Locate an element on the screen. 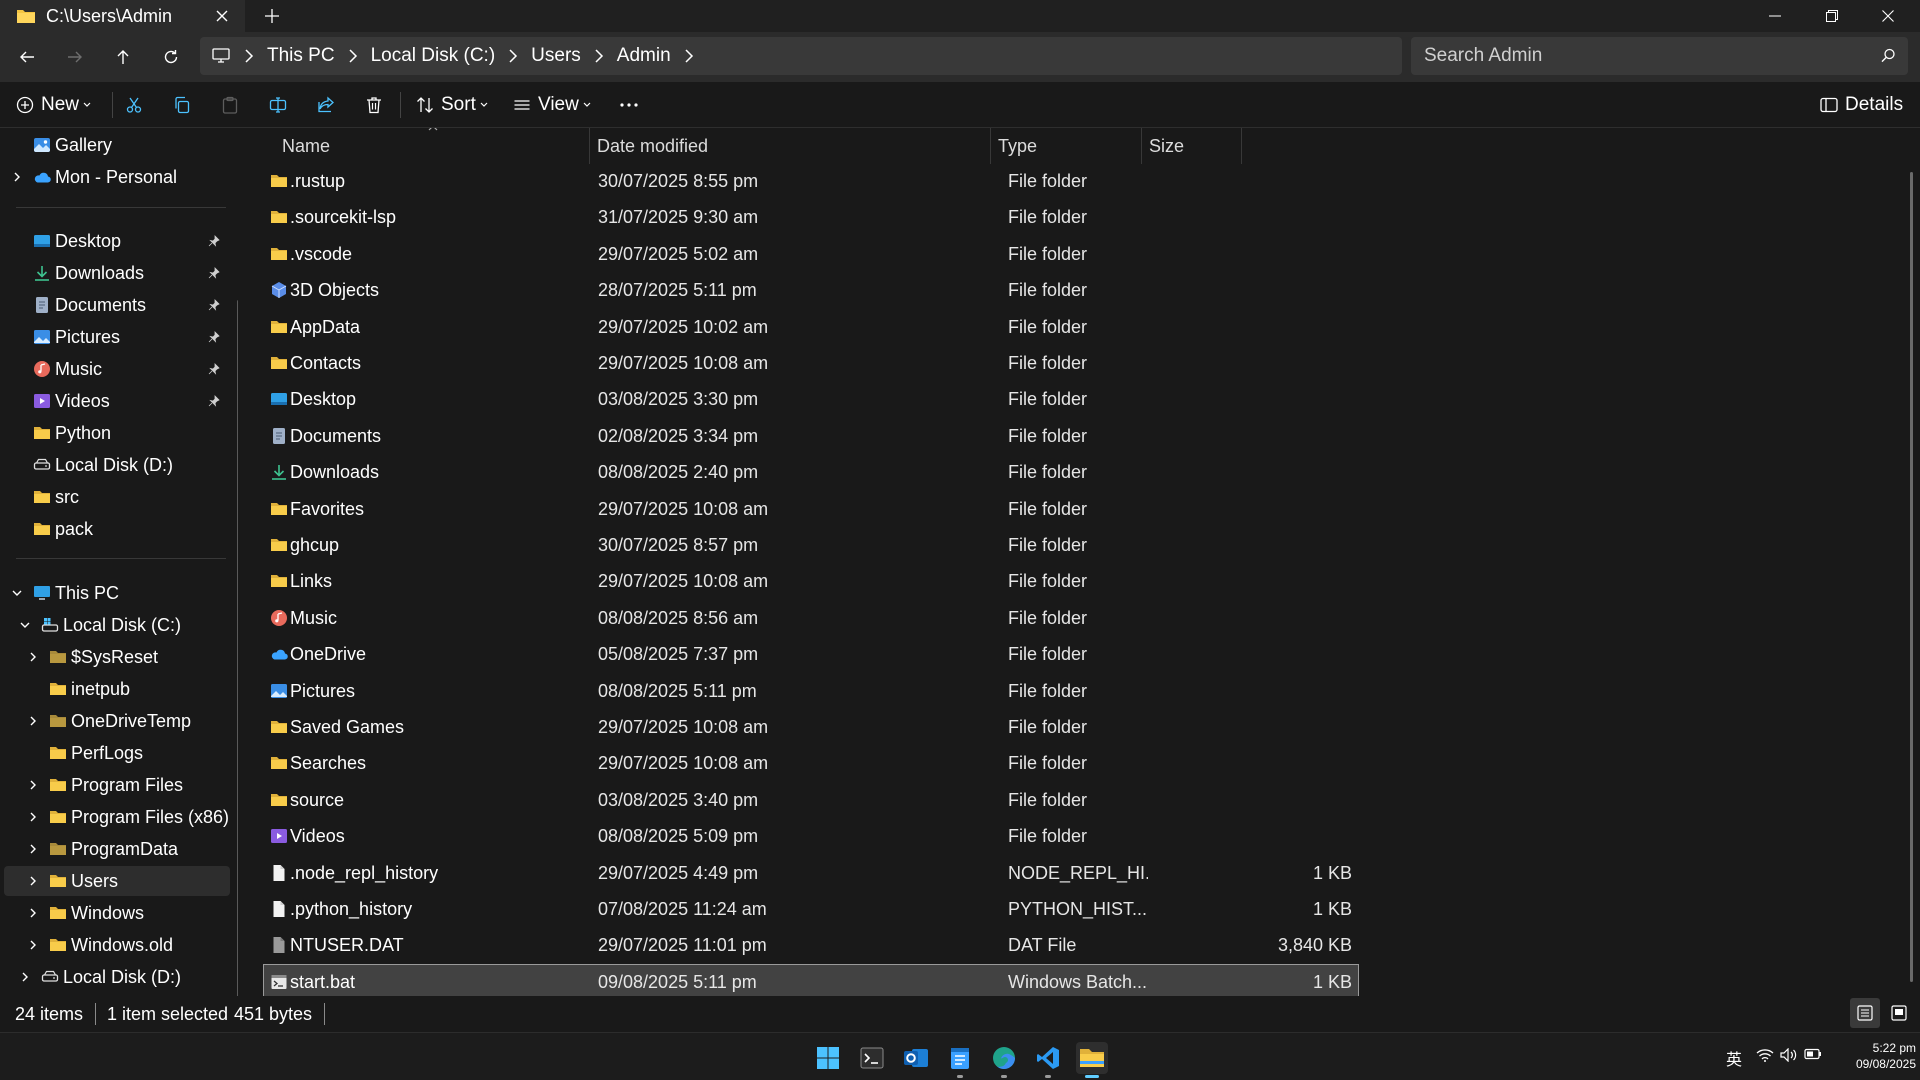 This screenshot has height=1080, width=1920. address-bar: This PC Local Disk (C:) Users Admin is located at coordinates (801, 56).